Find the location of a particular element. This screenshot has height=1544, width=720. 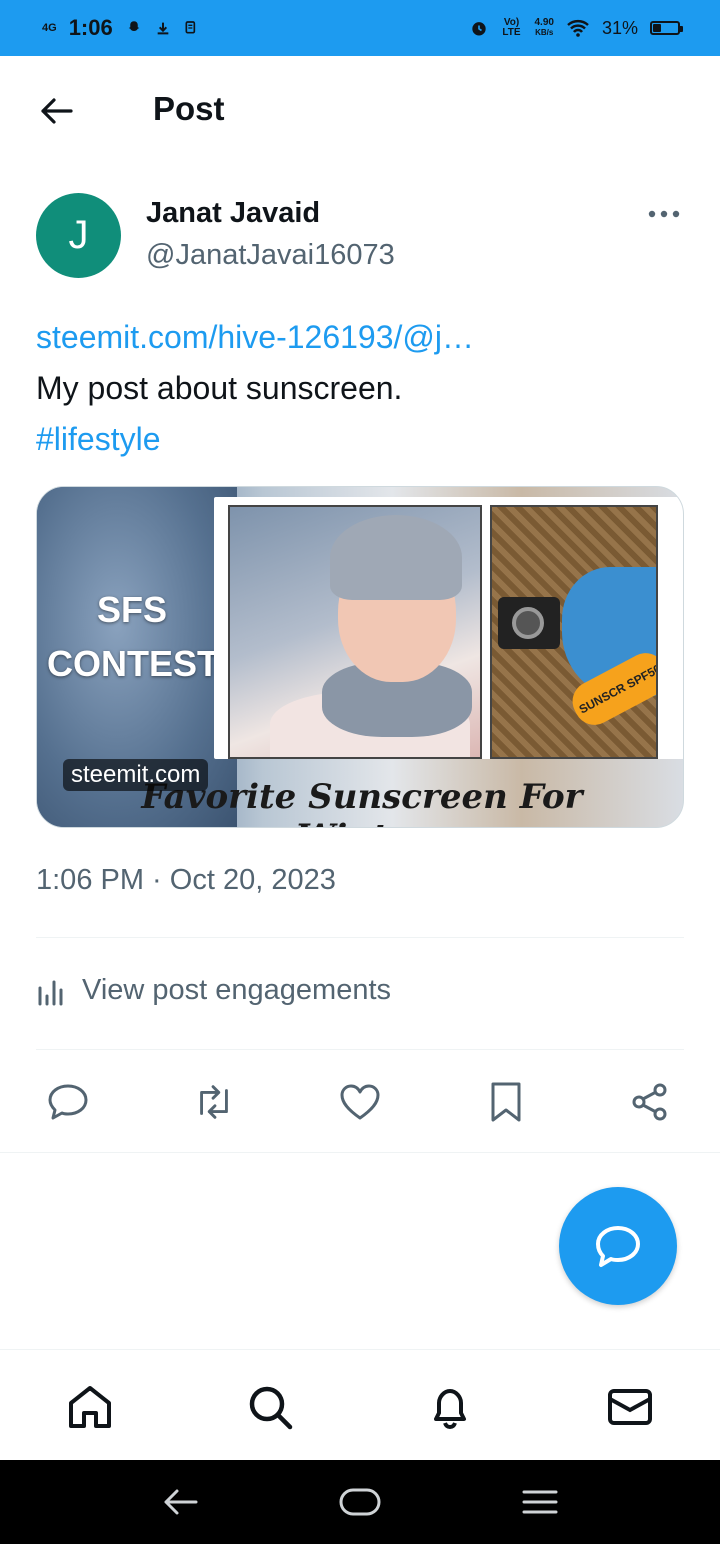

tab-search is located at coordinates (270, 1407).